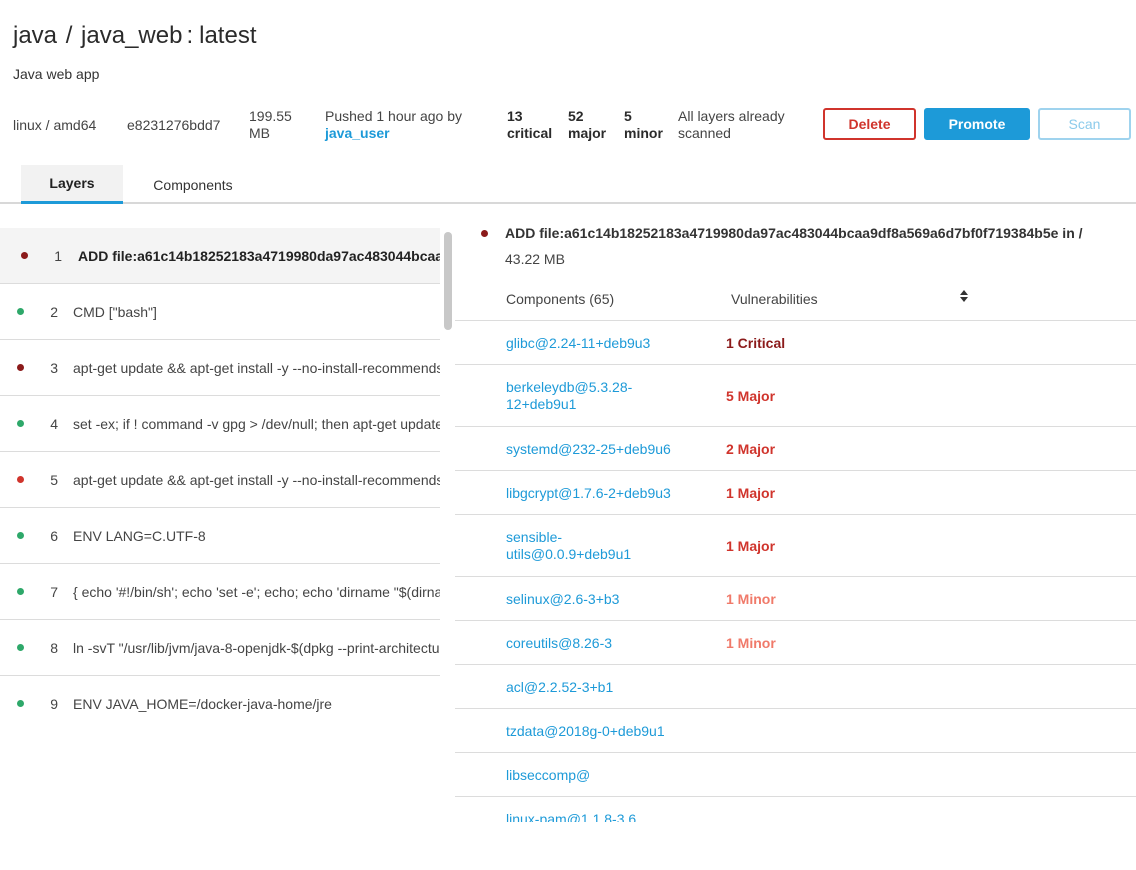  What do you see at coordinates (587, 133) in the screenshot?
I see `major-count-label: major` at bounding box center [587, 133].